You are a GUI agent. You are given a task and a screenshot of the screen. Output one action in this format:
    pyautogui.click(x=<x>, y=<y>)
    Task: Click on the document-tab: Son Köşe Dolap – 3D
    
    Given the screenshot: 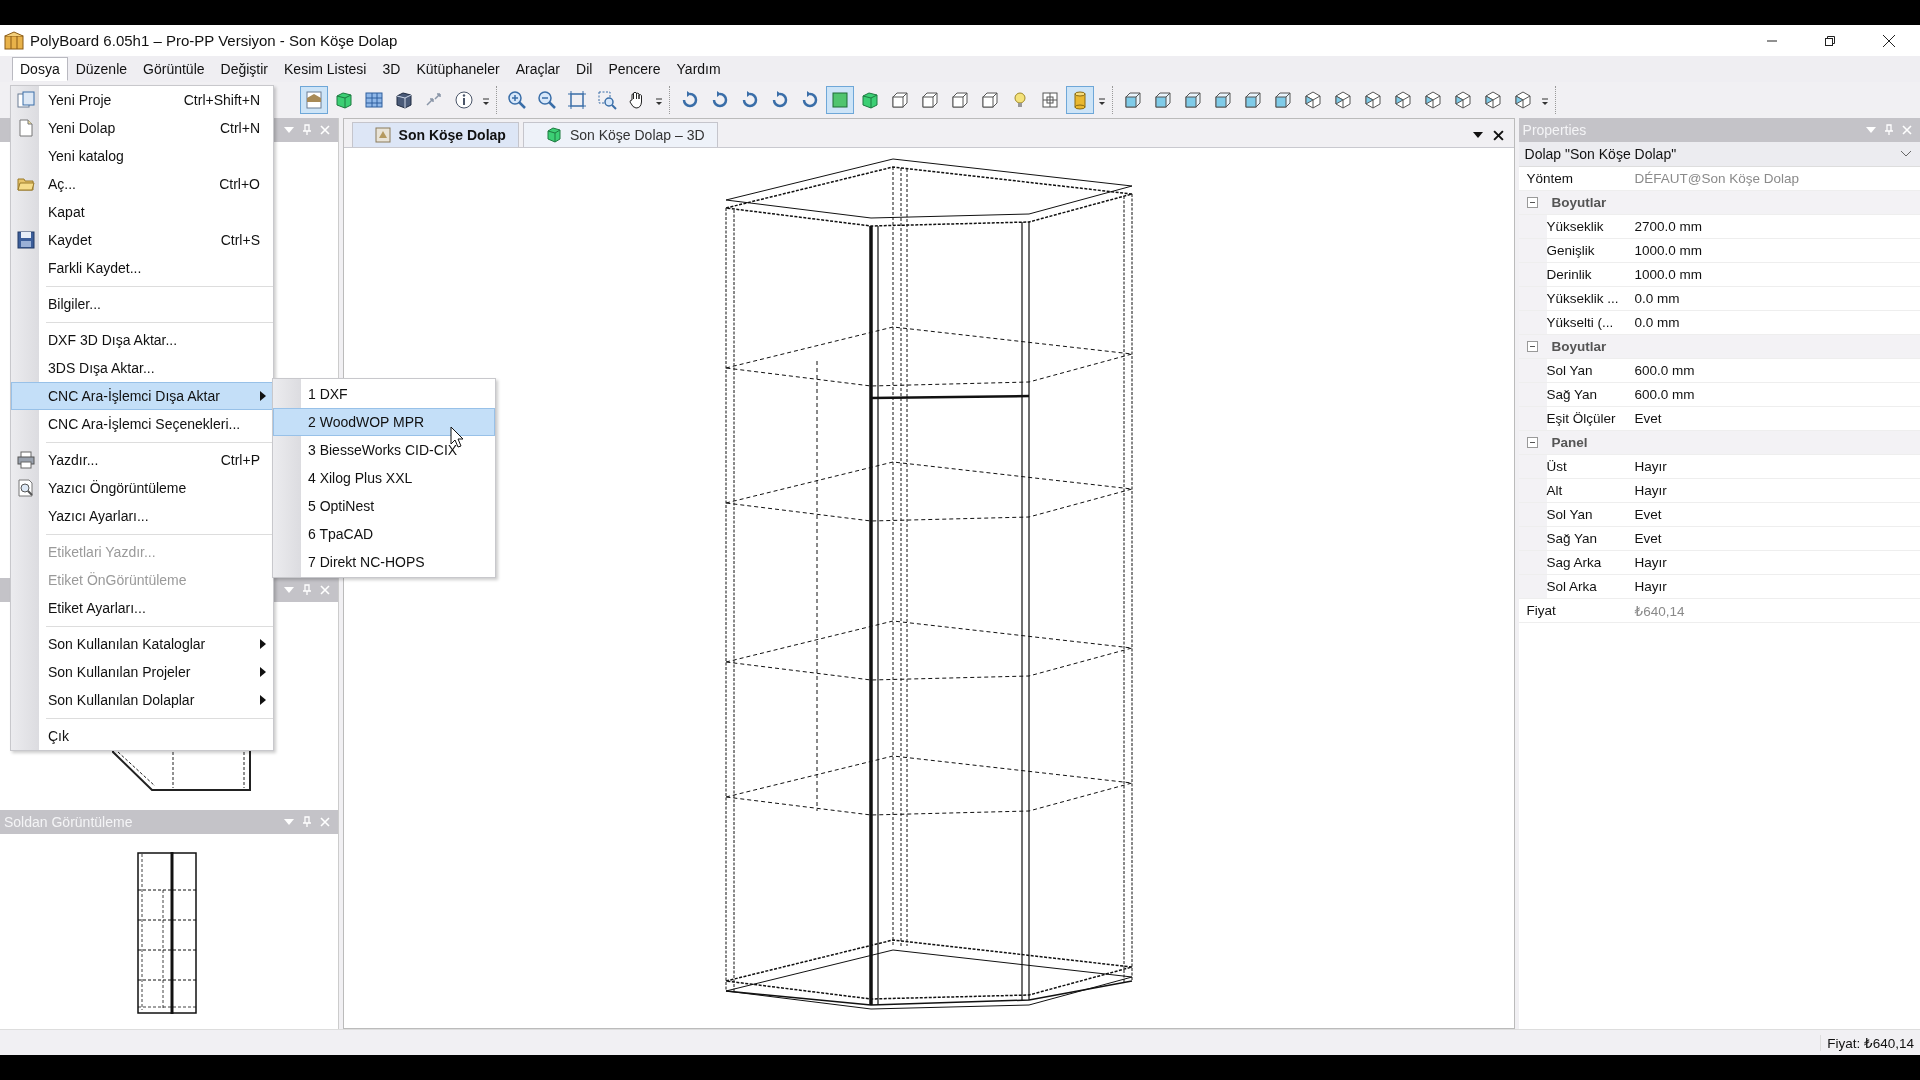 What is the action you would take?
    pyautogui.click(x=620, y=134)
    